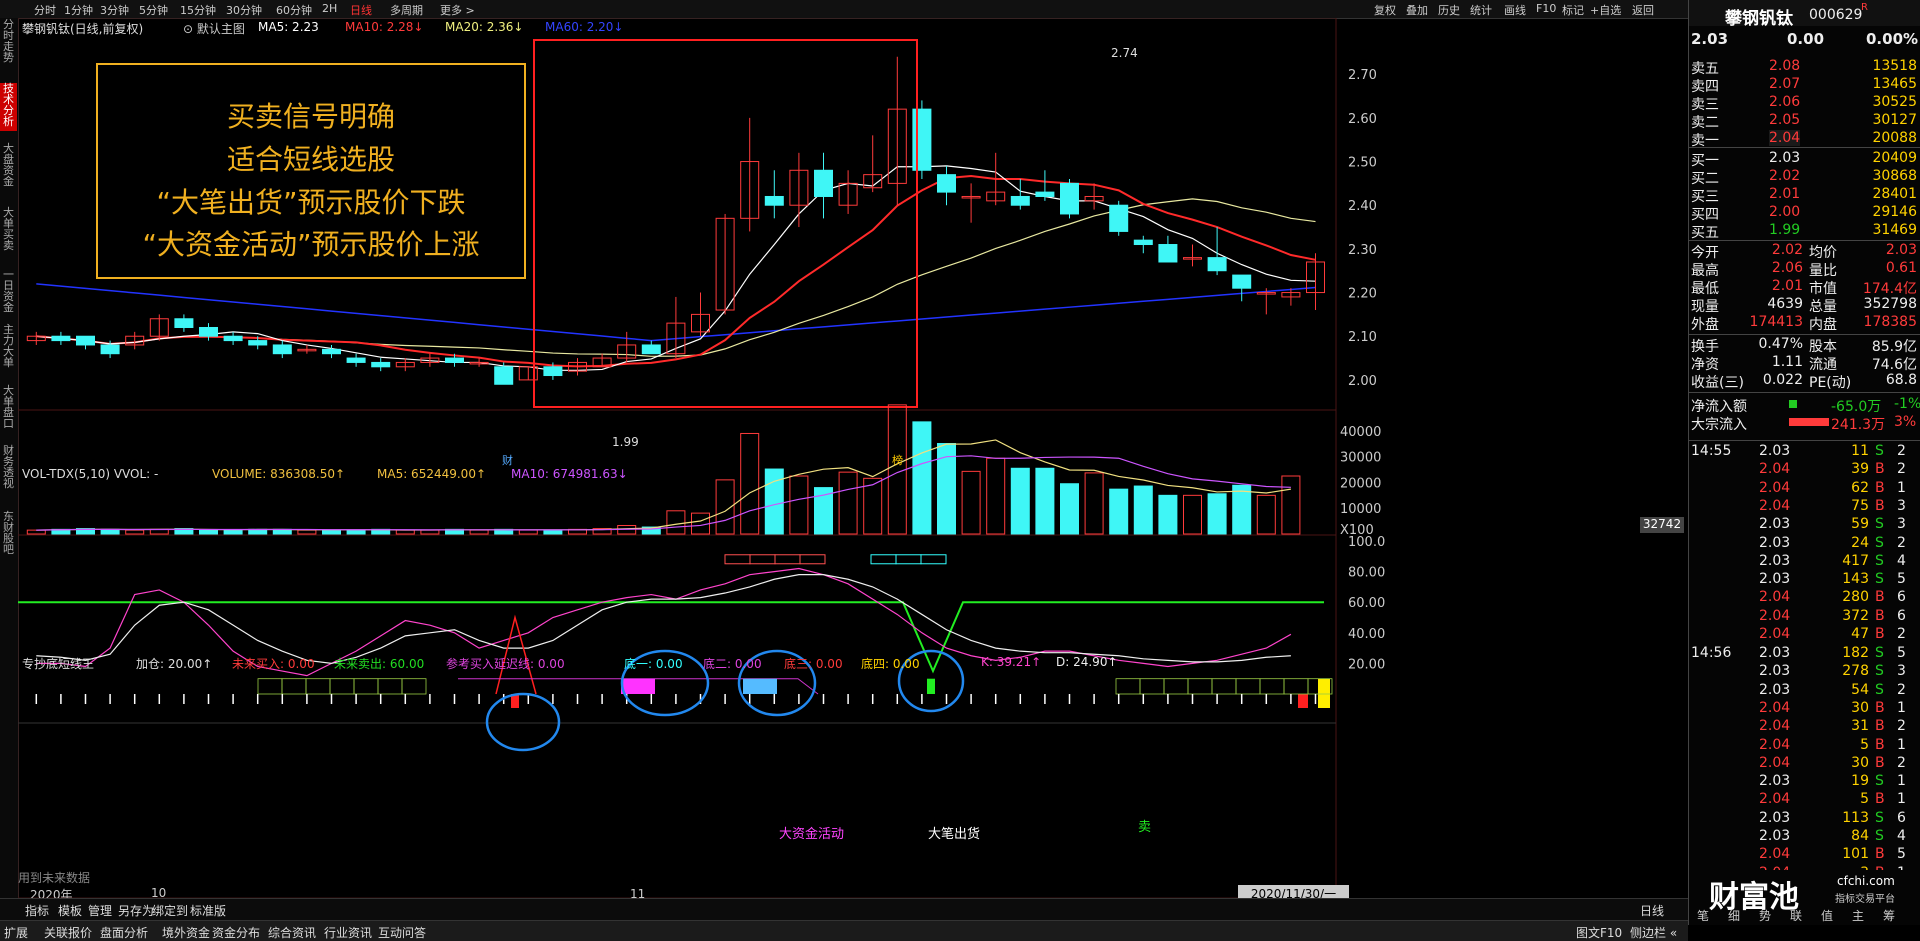 The height and width of the screenshot is (941, 1920). Describe the element at coordinates (1804, 580) in the screenshot. I see `tick1-7: 2.03 143 S 5` at that location.